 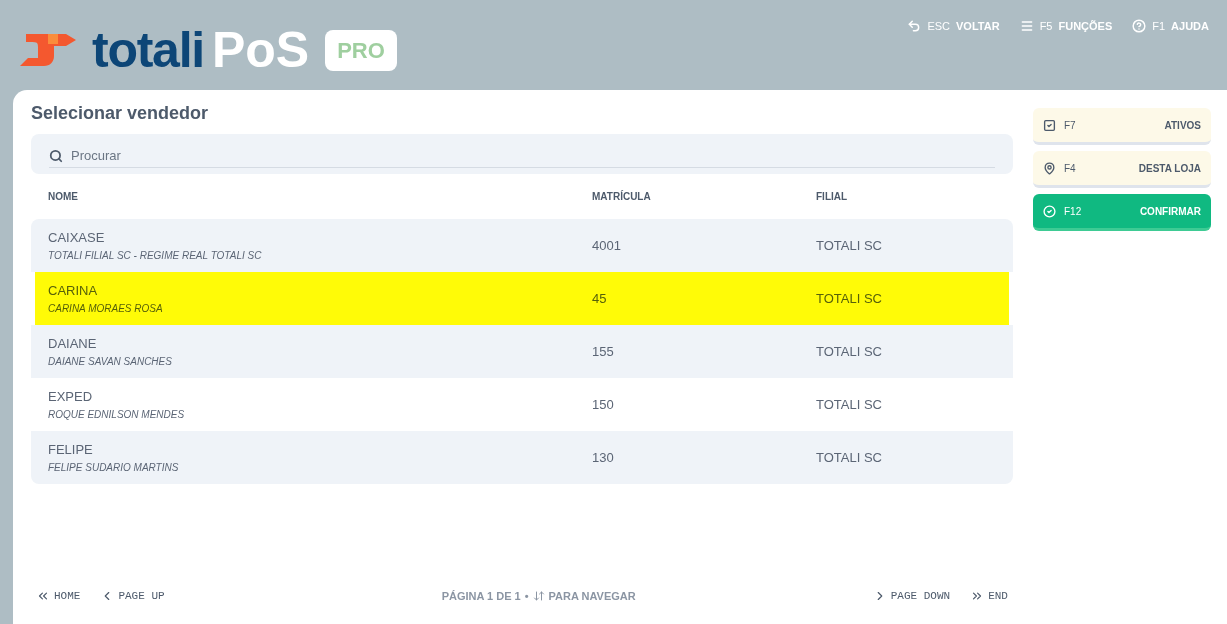 What do you see at coordinates (73, 344) in the screenshot?
I see `seller-name: DAIANE` at bounding box center [73, 344].